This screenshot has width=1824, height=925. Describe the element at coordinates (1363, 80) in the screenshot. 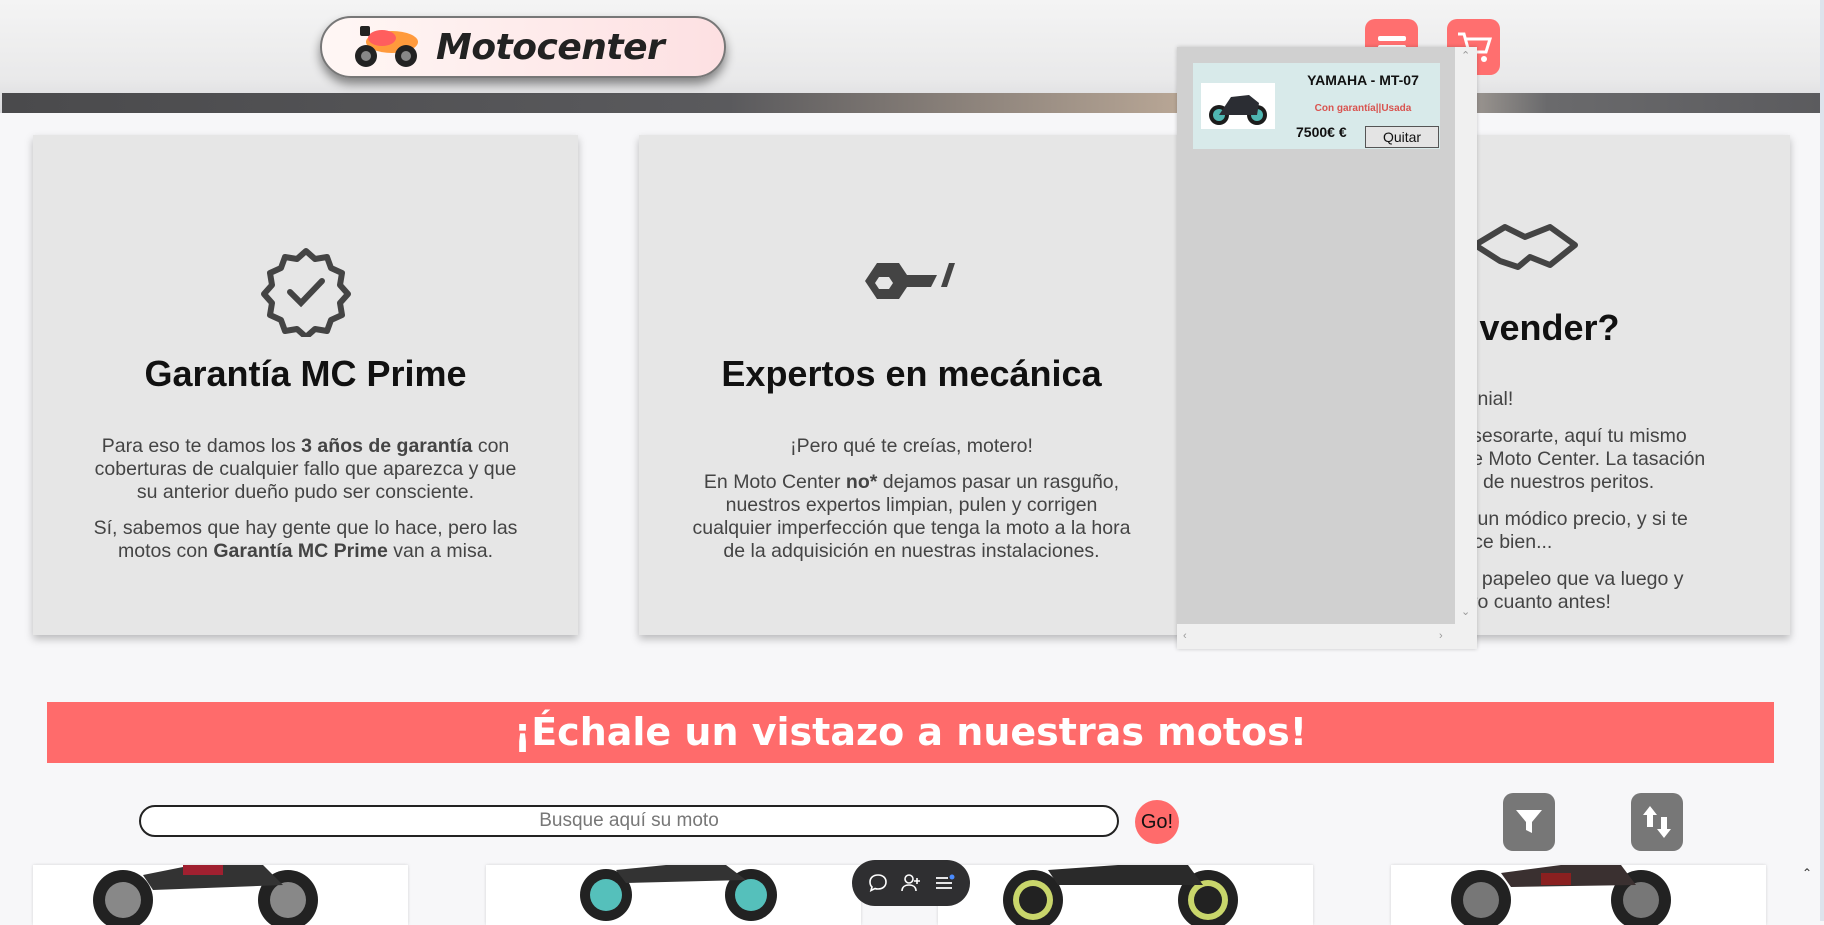

I see `cart-item-name: YAMAHA - MT-07` at that location.